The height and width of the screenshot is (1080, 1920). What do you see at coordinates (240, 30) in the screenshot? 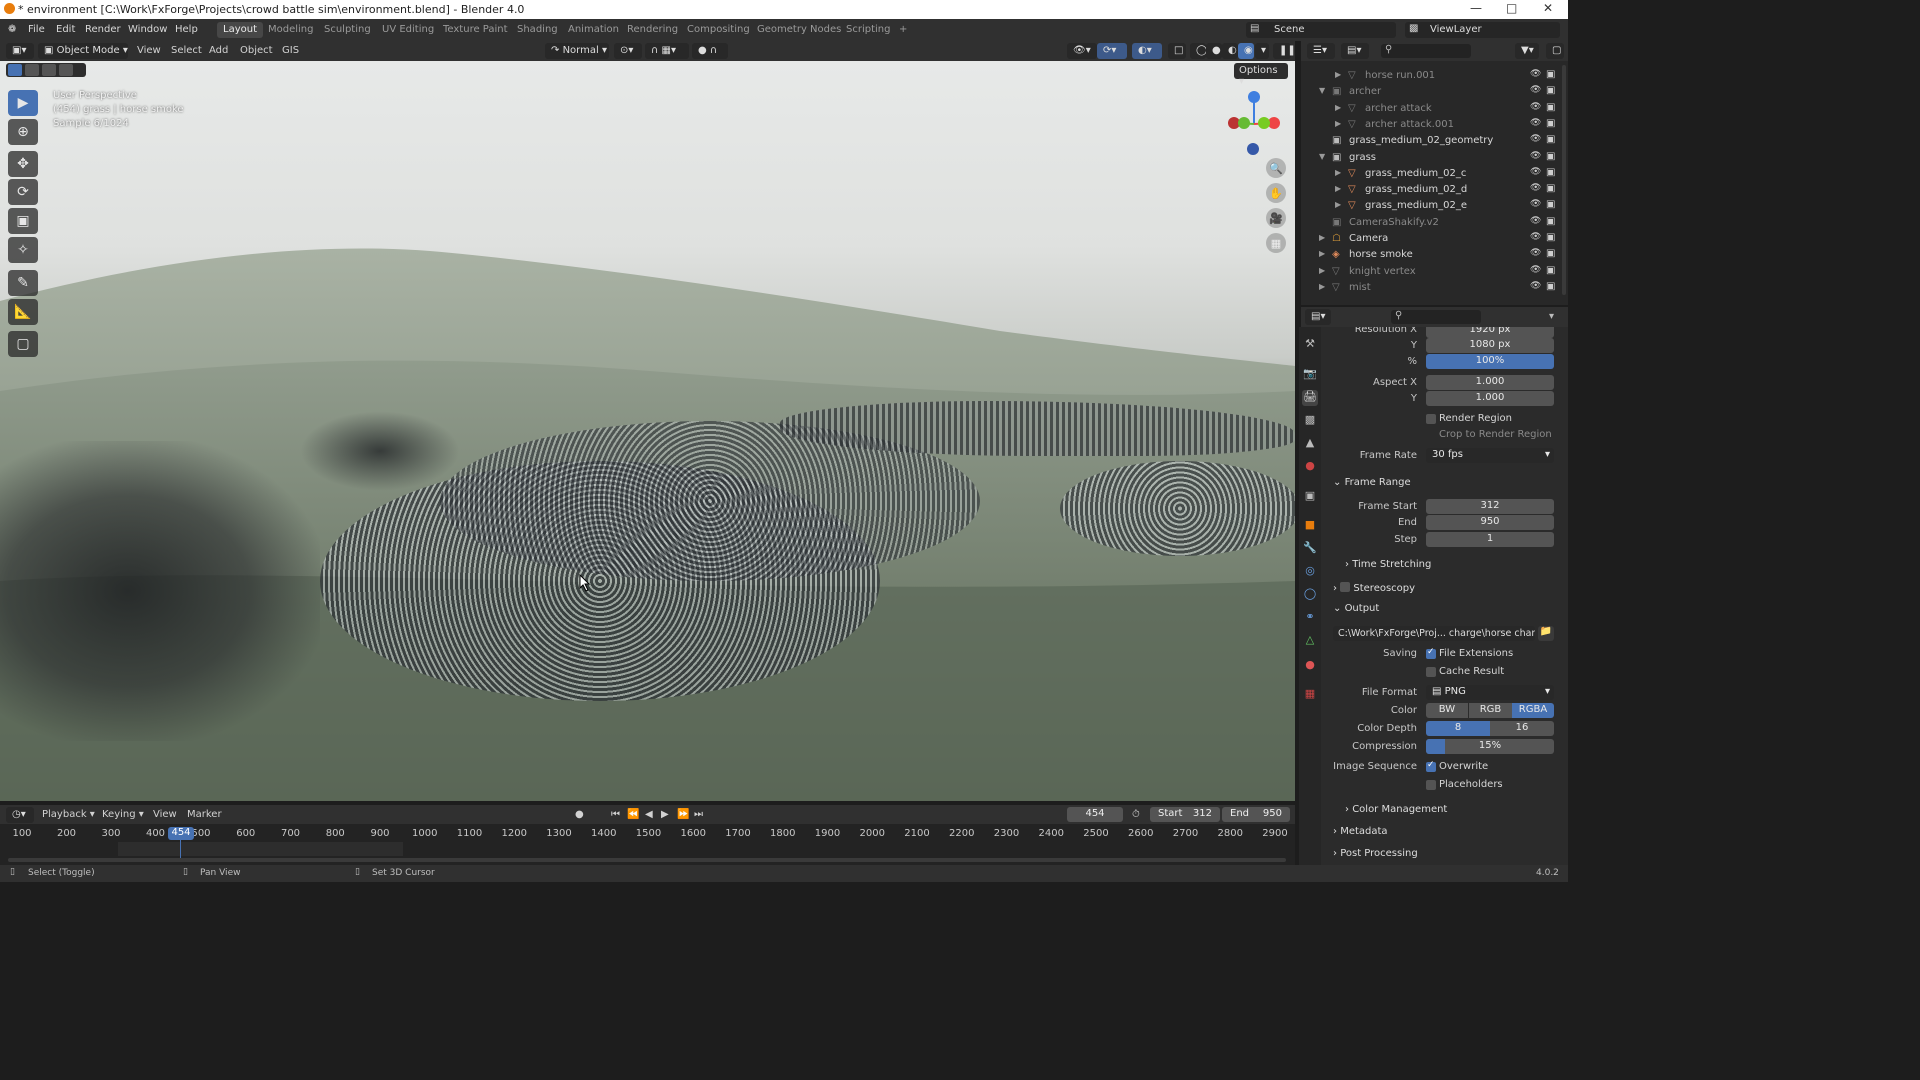
I see `tab-layout: Layout` at bounding box center [240, 30].